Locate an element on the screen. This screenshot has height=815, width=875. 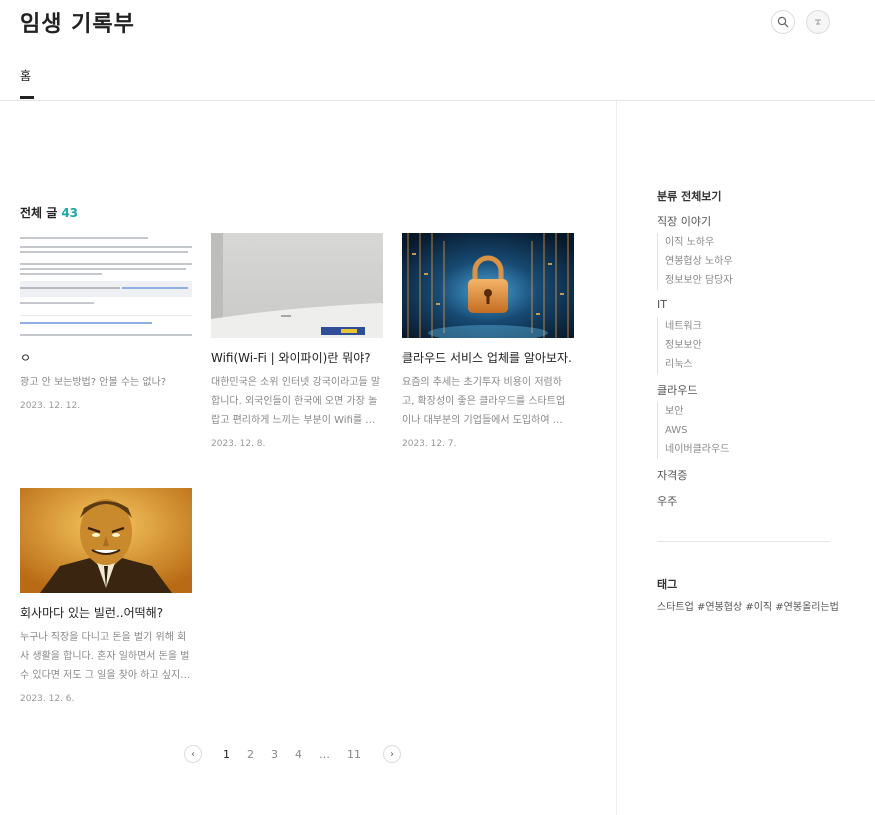
subcategory-item: 리눅스 is located at coordinates (683, 364).